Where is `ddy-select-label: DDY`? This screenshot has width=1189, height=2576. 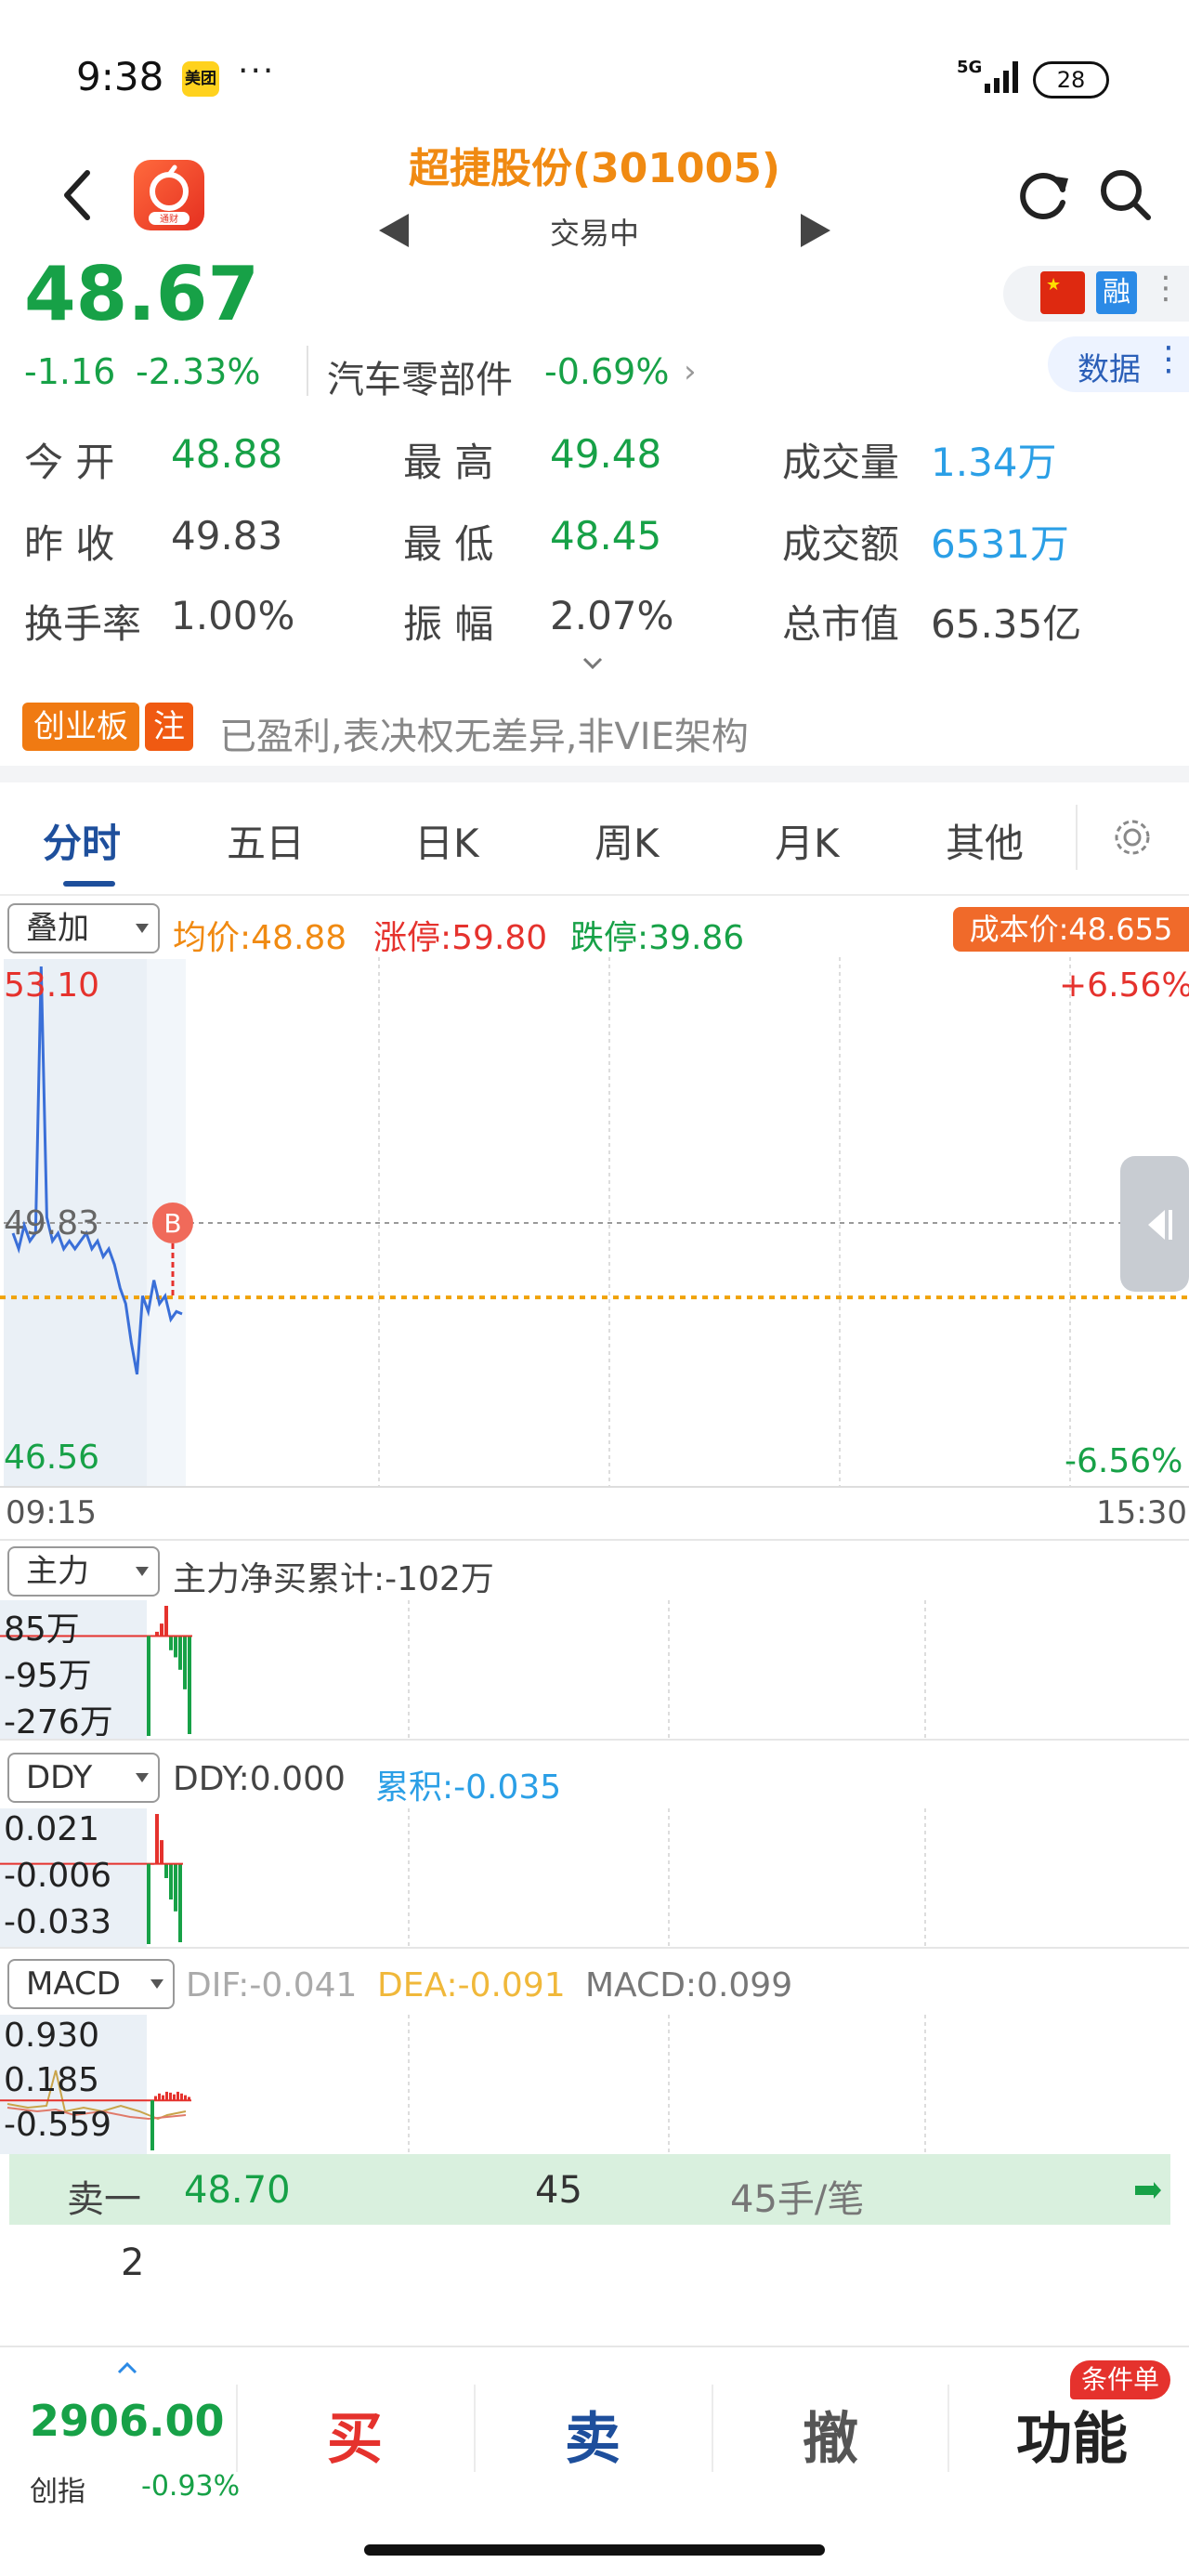 ddy-select-label: DDY is located at coordinates (59, 1777).